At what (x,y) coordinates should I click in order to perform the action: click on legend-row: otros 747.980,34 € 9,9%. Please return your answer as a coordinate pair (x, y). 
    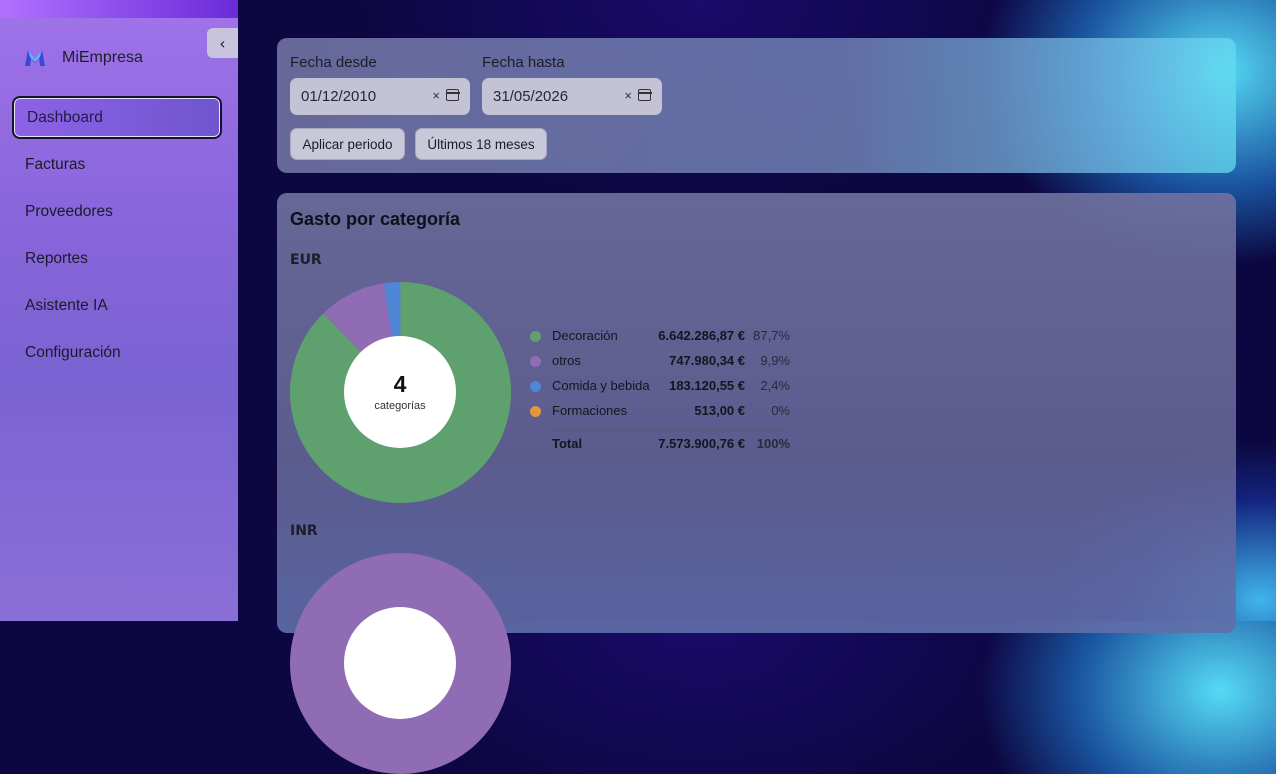
    Looking at the image, I should click on (660, 363).